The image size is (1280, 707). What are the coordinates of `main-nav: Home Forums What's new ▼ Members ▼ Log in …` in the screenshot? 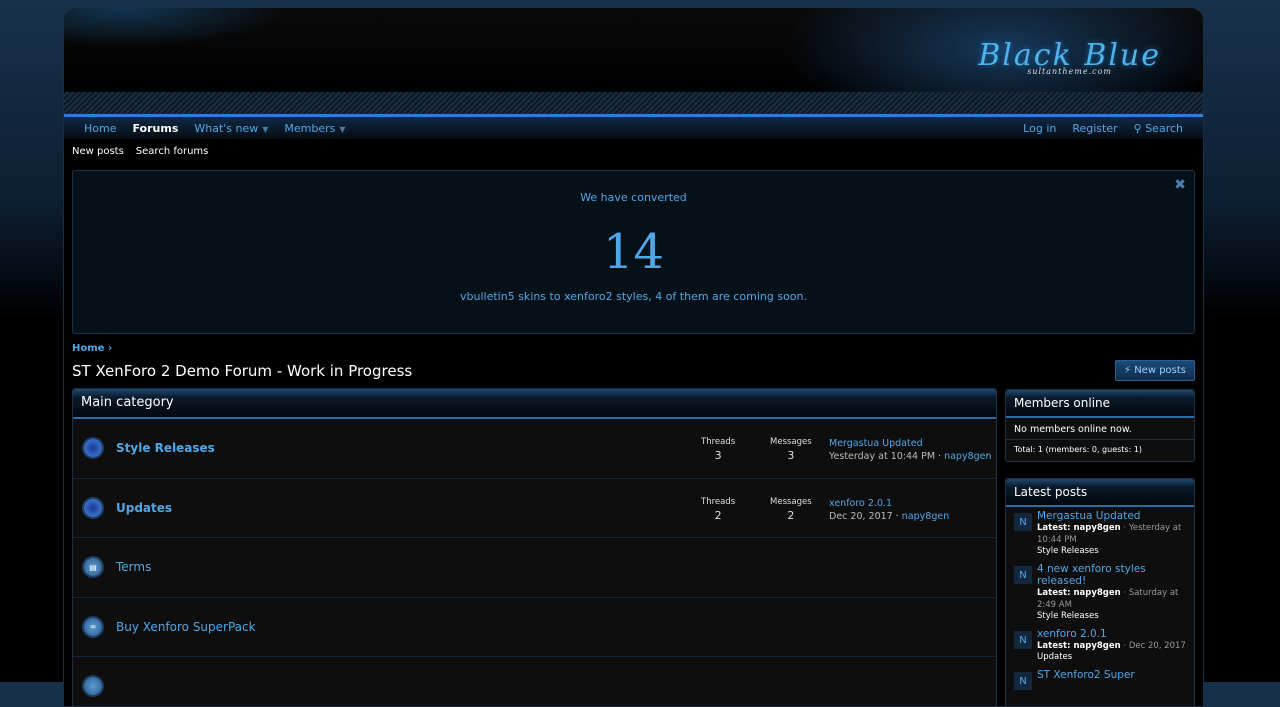 It's located at (633, 126).